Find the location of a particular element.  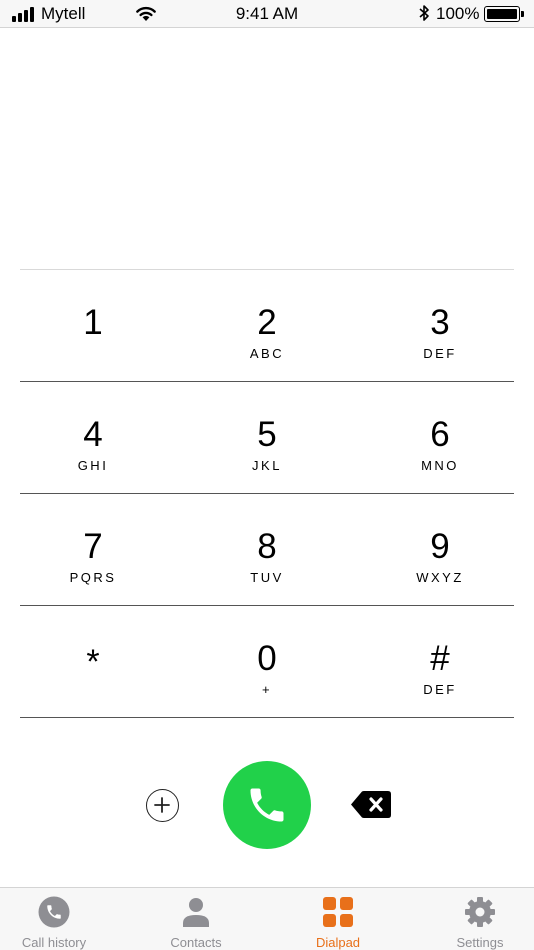

key-letters: MNO is located at coordinates (440, 465).